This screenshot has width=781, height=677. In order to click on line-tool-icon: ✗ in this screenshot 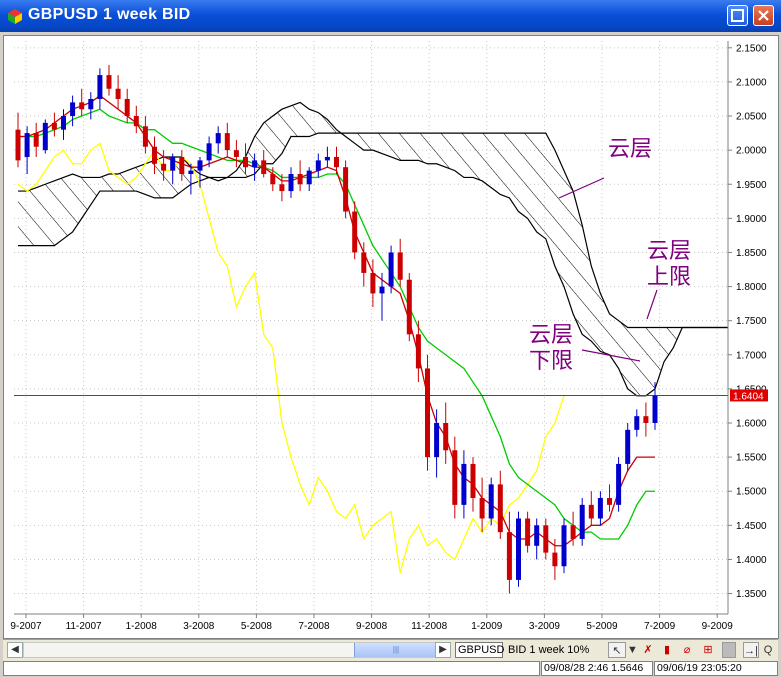, I will do `click(648, 650)`.